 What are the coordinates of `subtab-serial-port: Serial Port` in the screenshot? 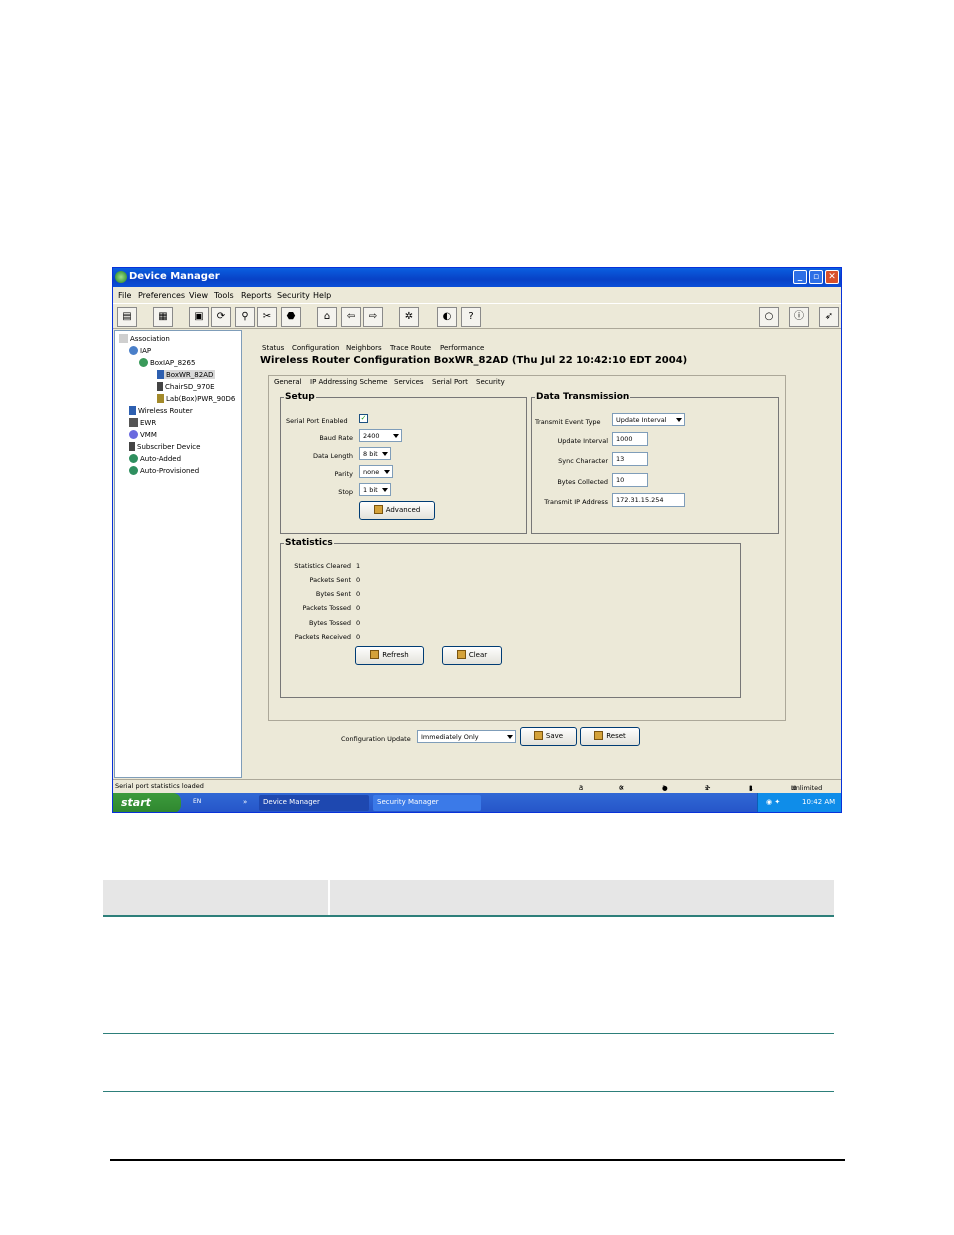 It's located at (450, 382).